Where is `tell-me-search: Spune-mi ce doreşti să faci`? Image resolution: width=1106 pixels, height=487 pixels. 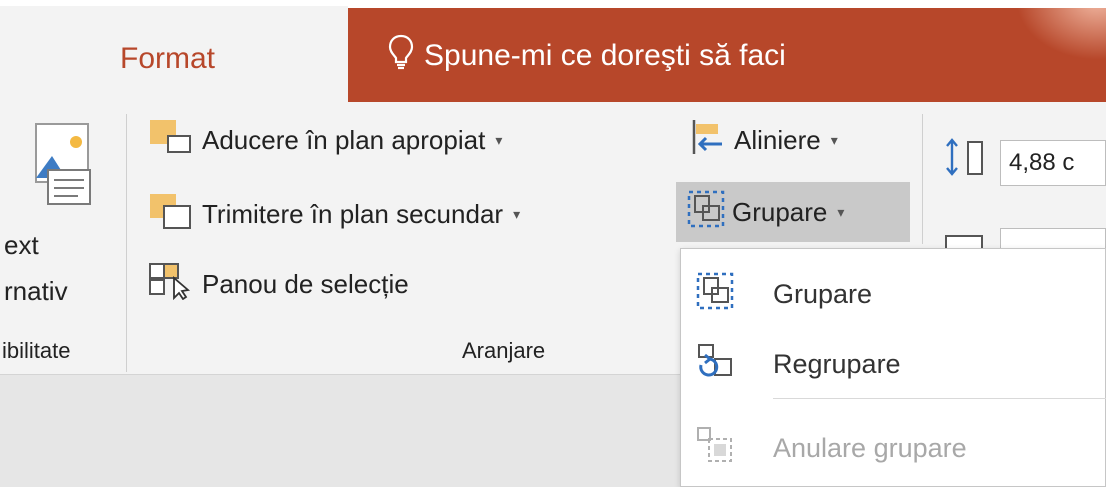 tell-me-search: Spune-mi ce doreşti să faci is located at coordinates (587, 56).